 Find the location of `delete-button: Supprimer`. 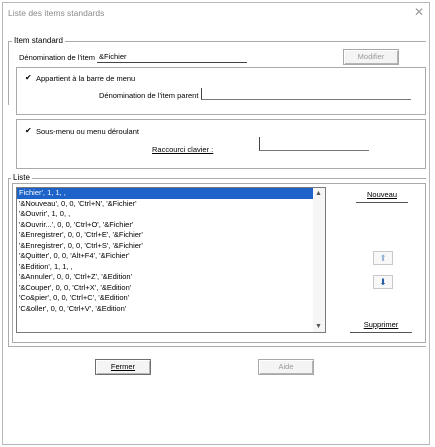

delete-button: Supprimer is located at coordinates (381, 326).